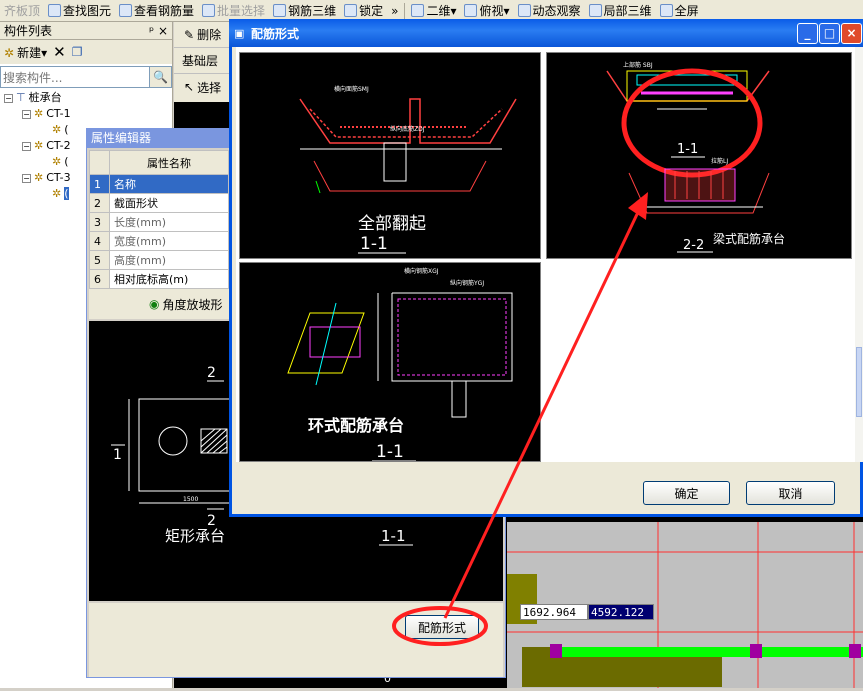 The image size is (863, 691). I want to click on option-beam-type: 上部筋 SBJ 1-1 拉筋LJ 2-2 梁式配筋承台, so click(699, 155).